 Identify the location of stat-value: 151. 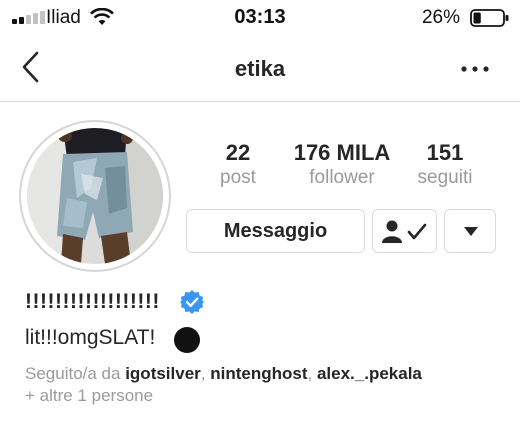
(445, 152).